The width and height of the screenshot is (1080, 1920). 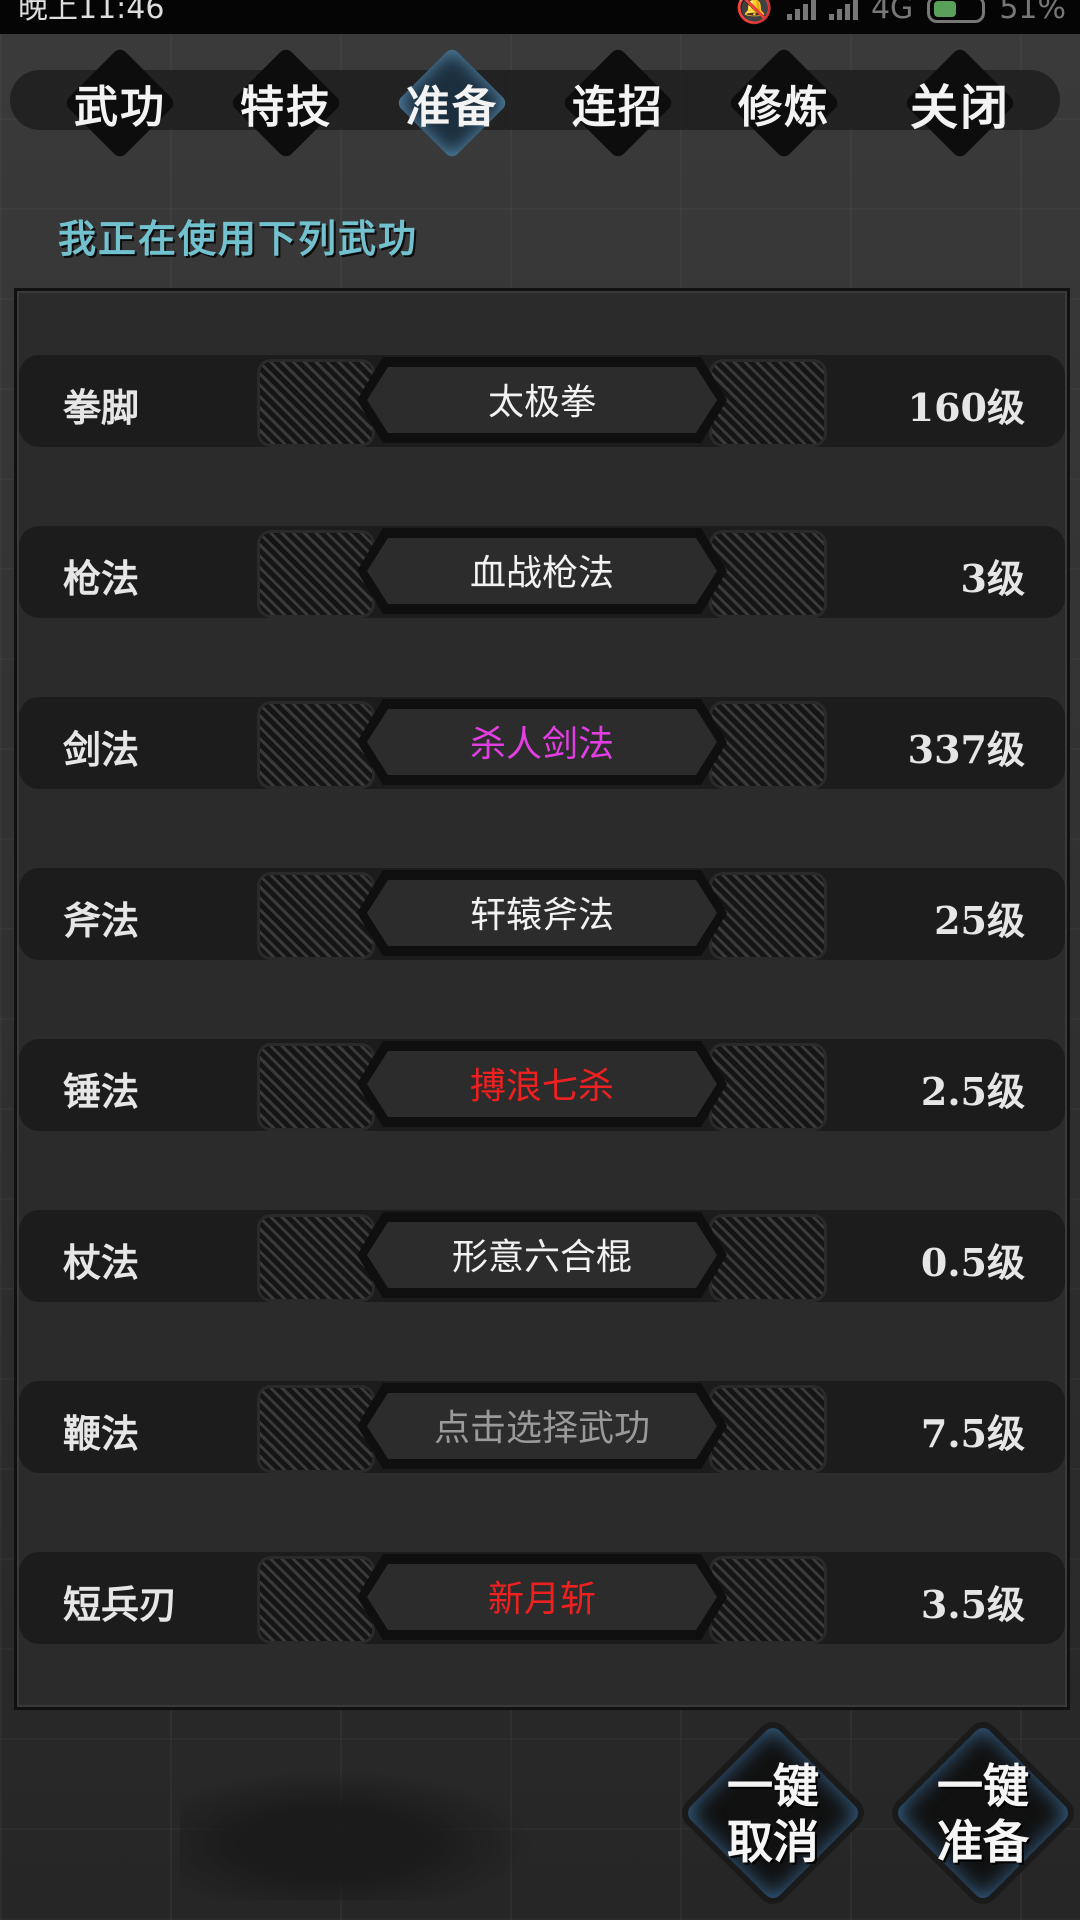 I want to click on one-click-cancel-button: 一键 取消, so click(x=773, y=1813).